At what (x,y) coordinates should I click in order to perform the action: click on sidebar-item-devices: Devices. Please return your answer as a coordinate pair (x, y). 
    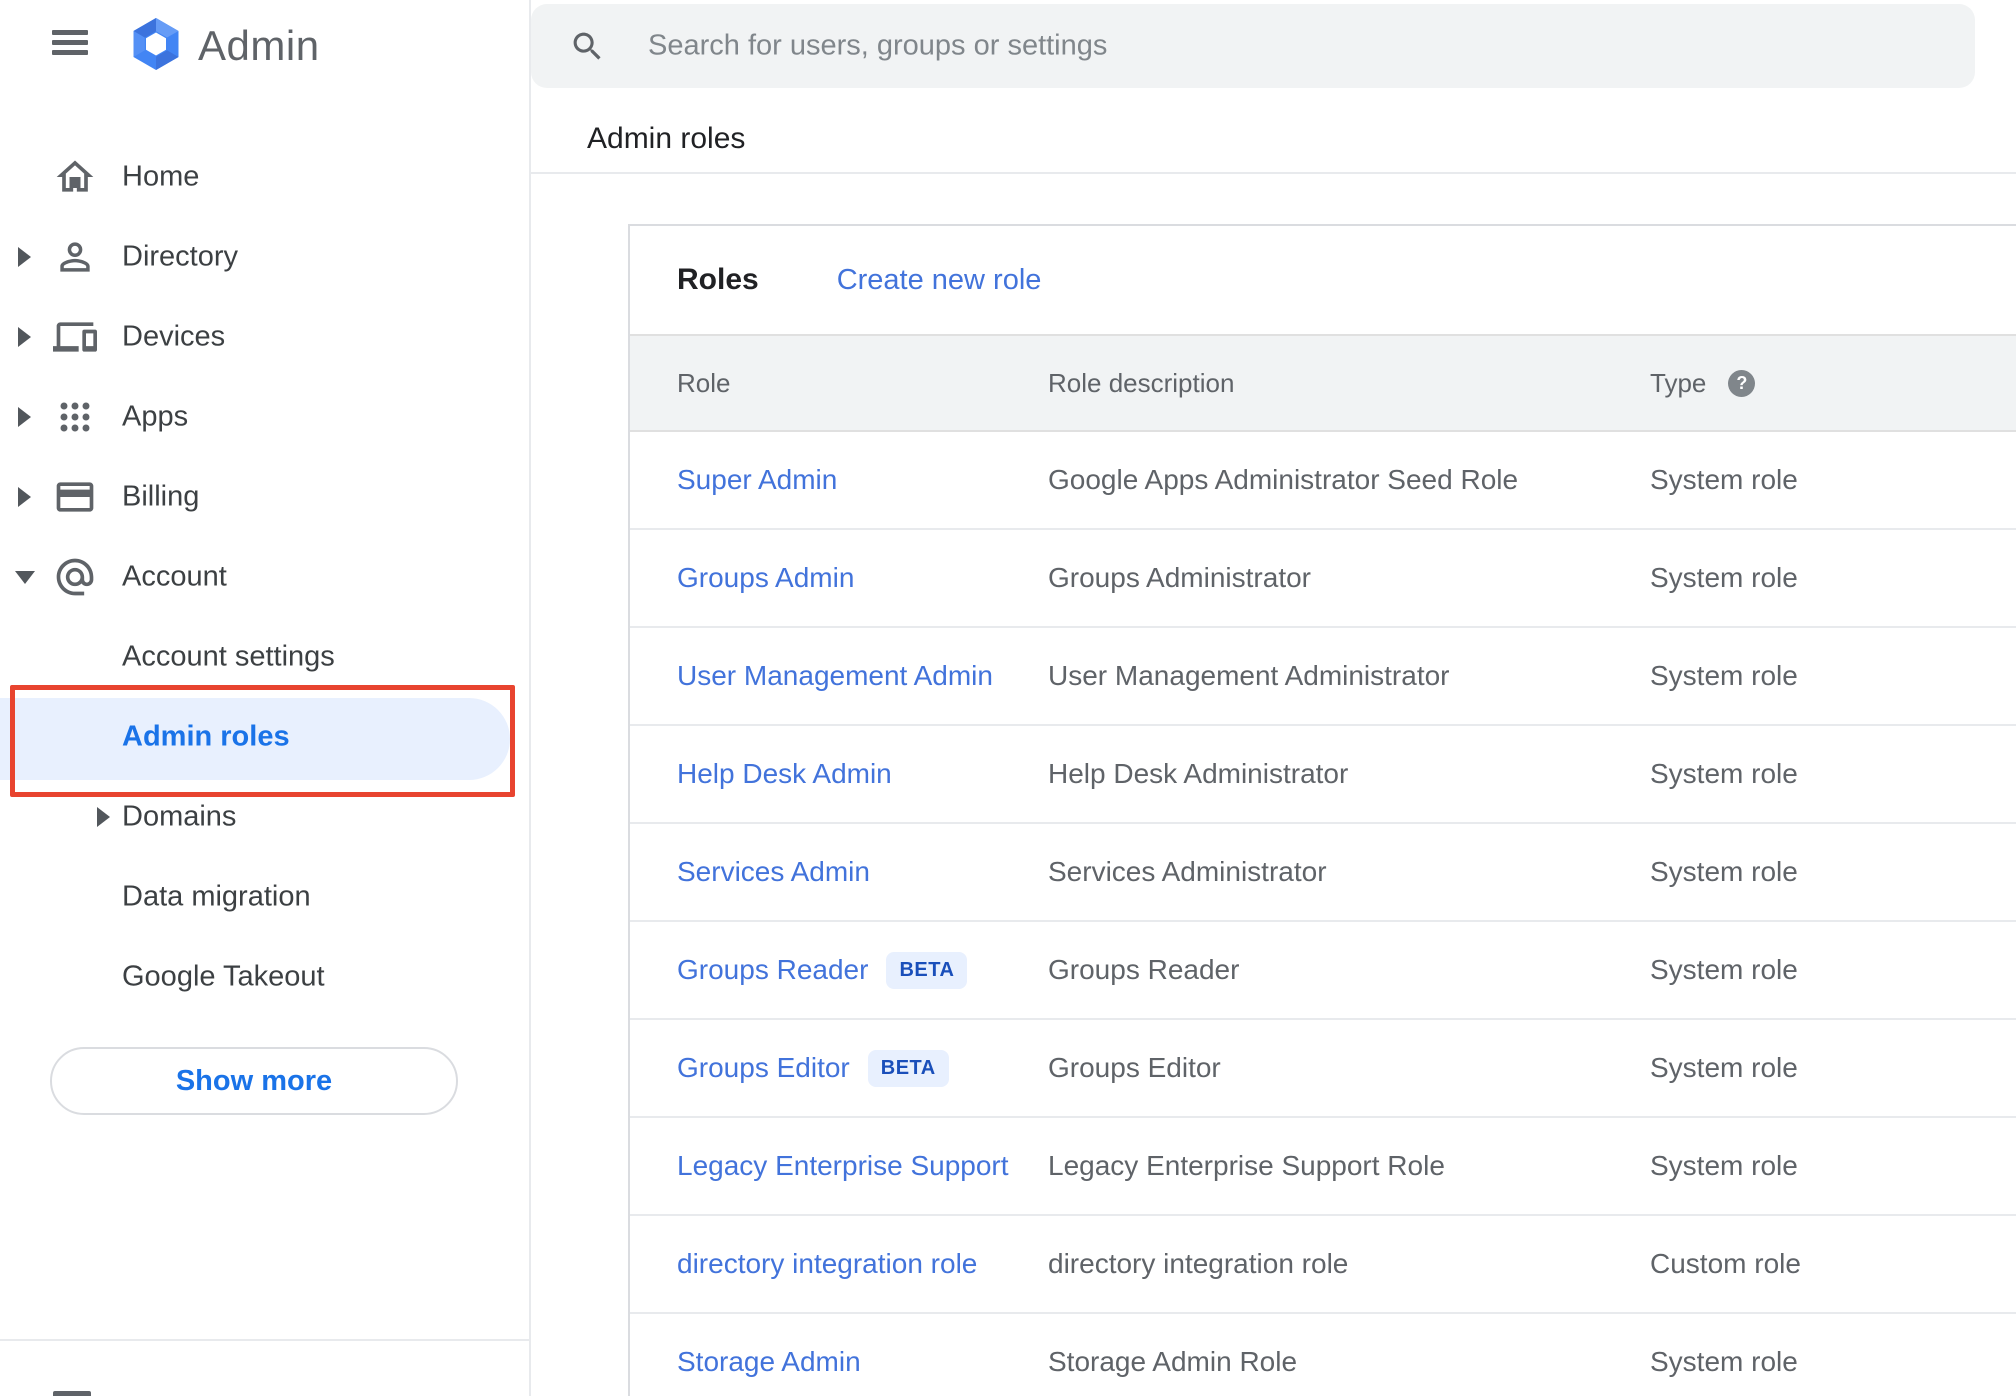
    Looking at the image, I should click on (264, 337).